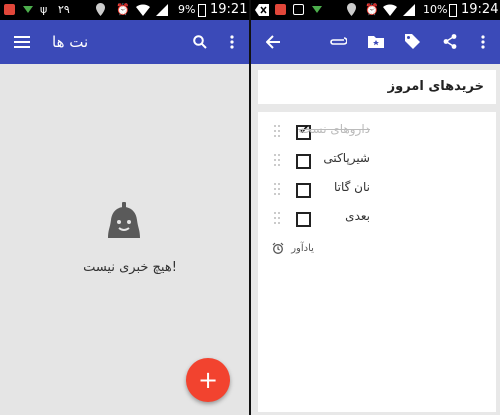 The image size is (500, 415). Describe the element at coordinates (298, 10) in the screenshot. I see `image-icon` at that location.